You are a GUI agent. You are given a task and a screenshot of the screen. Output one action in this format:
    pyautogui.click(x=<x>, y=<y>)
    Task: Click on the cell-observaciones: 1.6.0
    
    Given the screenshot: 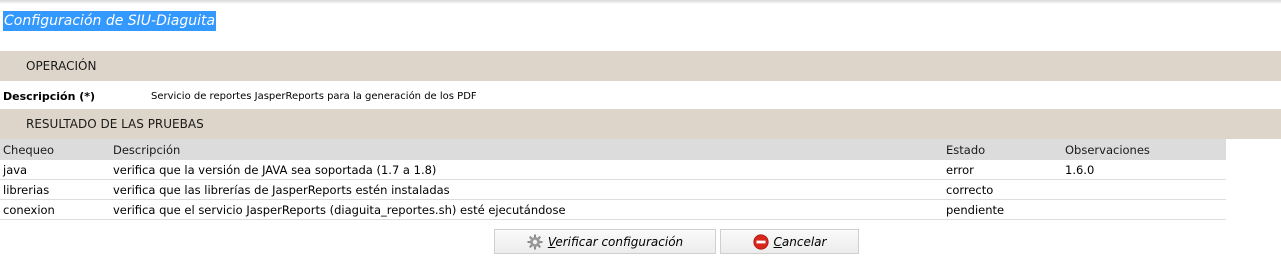 What is the action you would take?
    pyautogui.click(x=1145, y=170)
    